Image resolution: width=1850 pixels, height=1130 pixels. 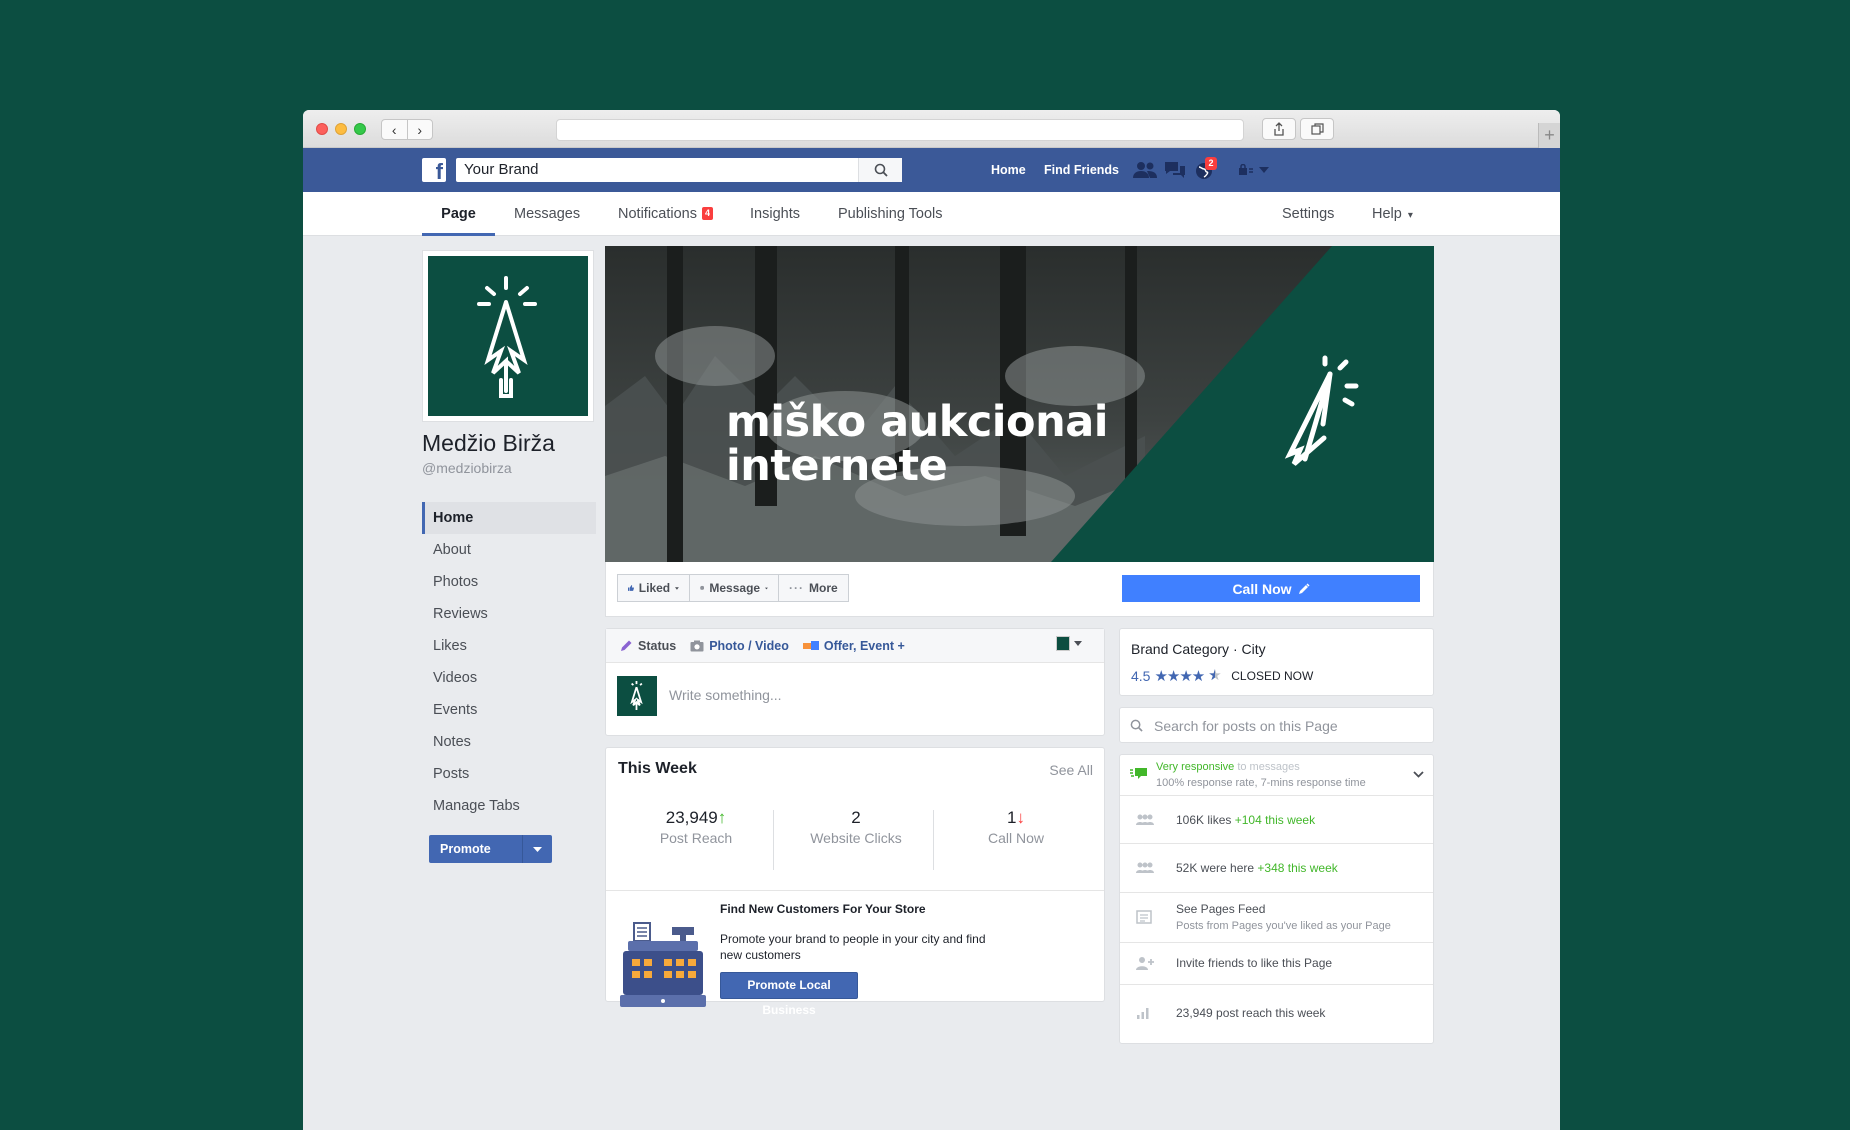 What do you see at coordinates (490, 849) in the screenshot?
I see `promote-button: Promote` at bounding box center [490, 849].